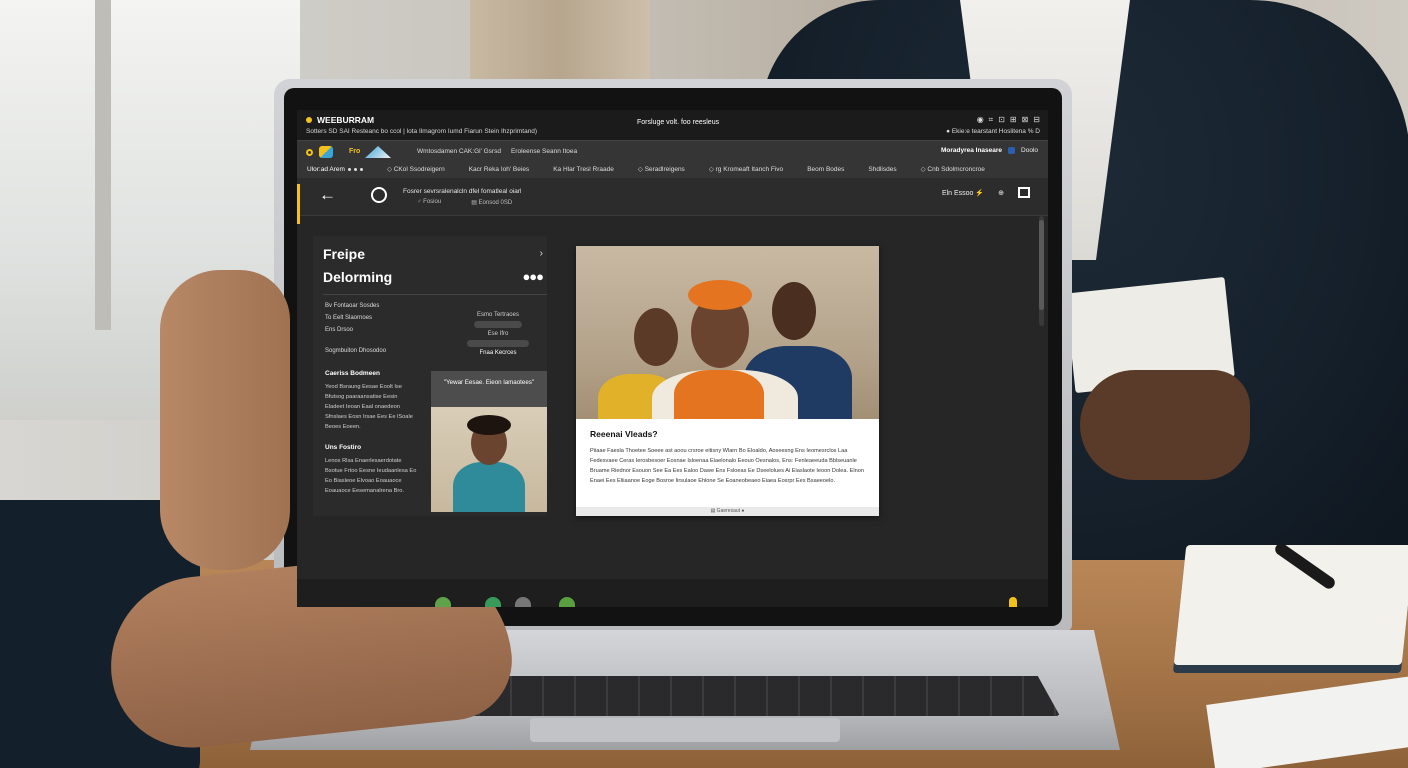 Image resolution: width=1408 pixels, height=768 pixels. Describe the element at coordinates (980, 120) in the screenshot. I see `record-icon: ◉` at that location.